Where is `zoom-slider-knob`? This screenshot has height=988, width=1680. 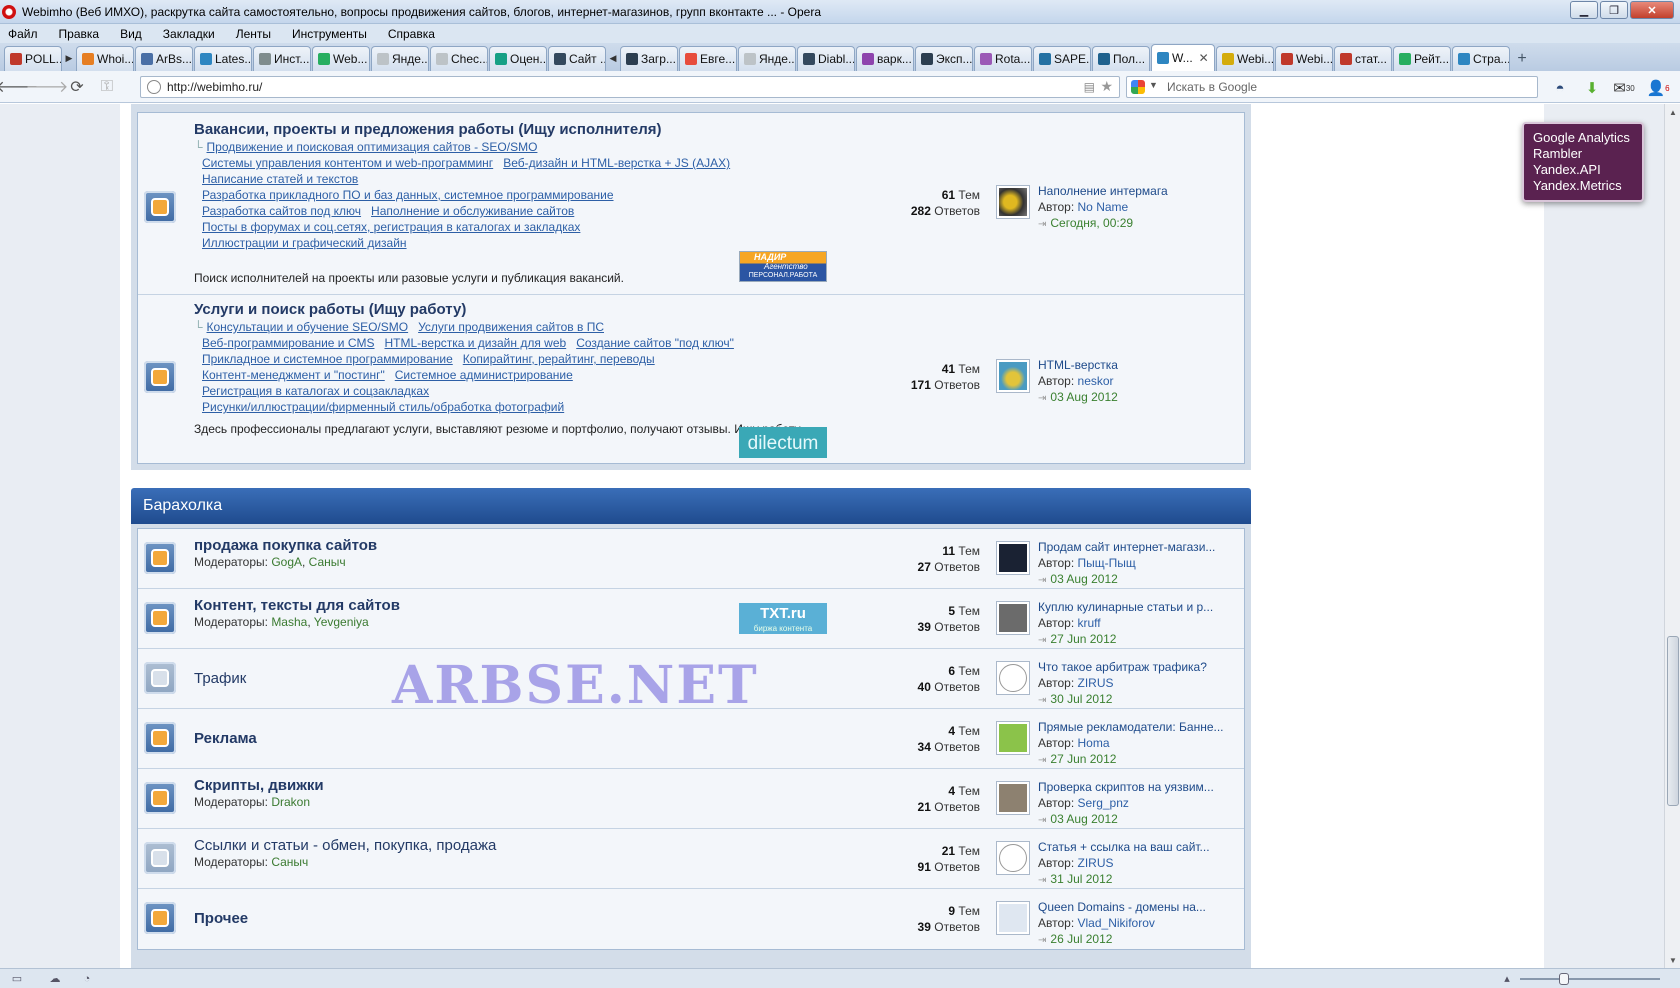
zoom-slider-knob is located at coordinates (1564, 979).